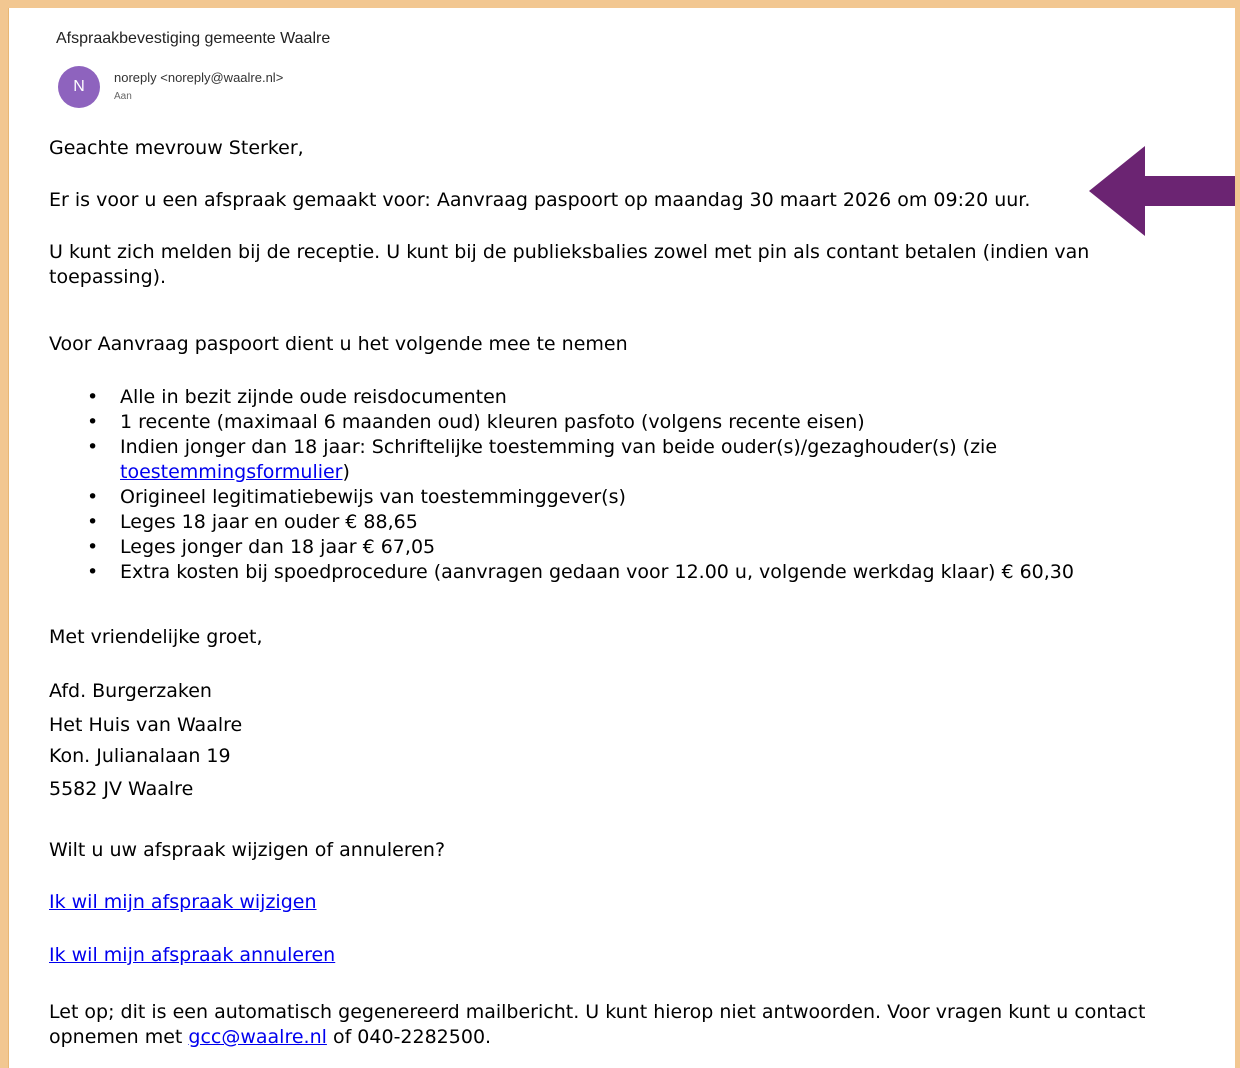 This screenshot has width=1240, height=1068. I want to click on closing: Met vriendelijke groet,, so click(156, 637).